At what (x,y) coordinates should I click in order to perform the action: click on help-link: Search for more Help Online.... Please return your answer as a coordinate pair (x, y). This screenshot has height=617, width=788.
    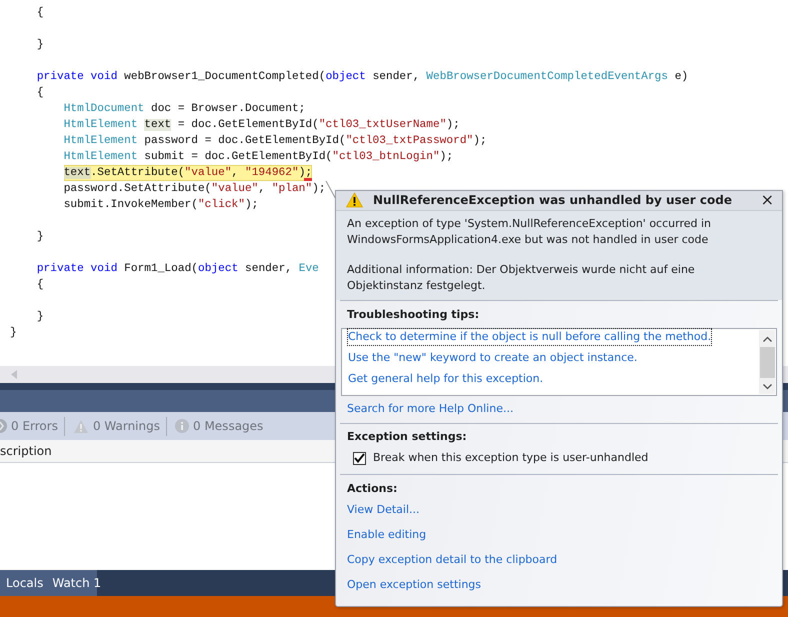
    Looking at the image, I should click on (430, 408).